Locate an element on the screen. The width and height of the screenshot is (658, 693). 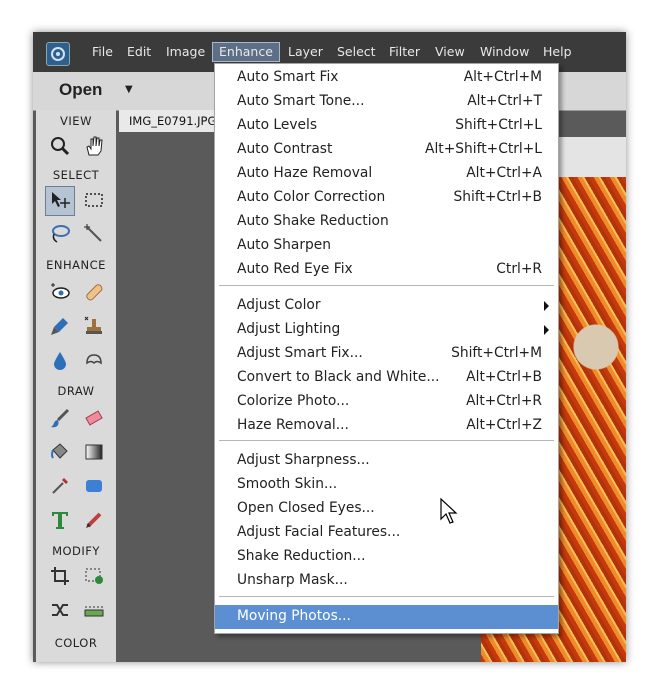
enhance-menu-item: Auto Red Eye Fix Ctrl+R is located at coordinates (386, 270).